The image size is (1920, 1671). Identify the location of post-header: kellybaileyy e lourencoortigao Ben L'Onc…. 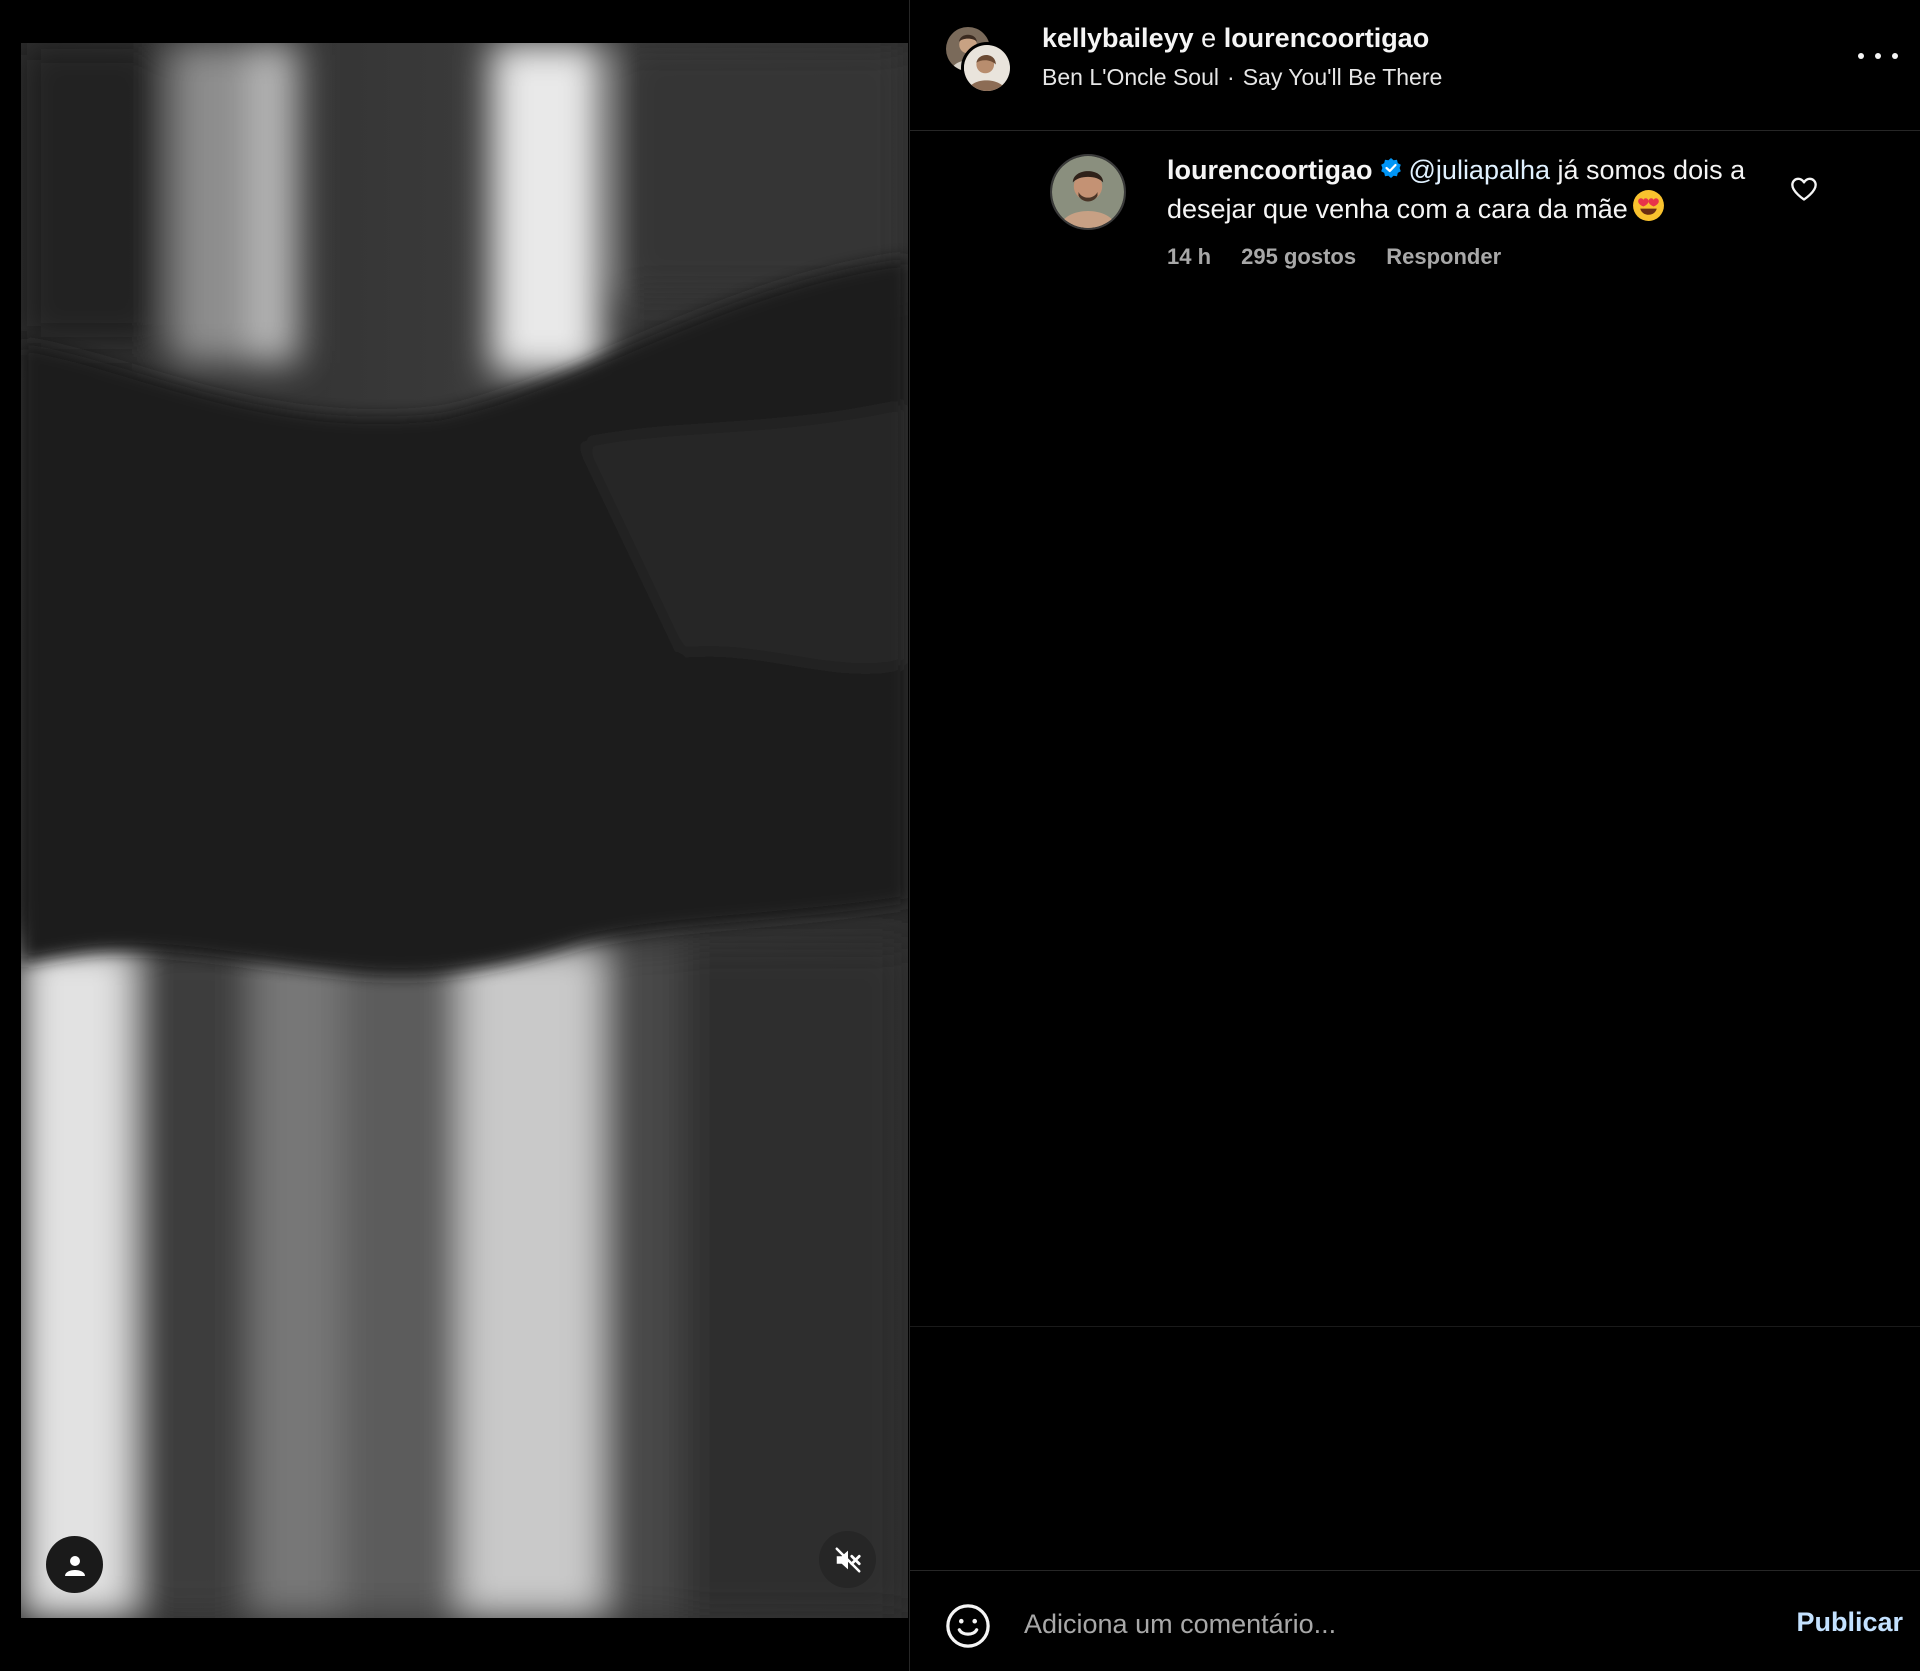
(1415, 65).